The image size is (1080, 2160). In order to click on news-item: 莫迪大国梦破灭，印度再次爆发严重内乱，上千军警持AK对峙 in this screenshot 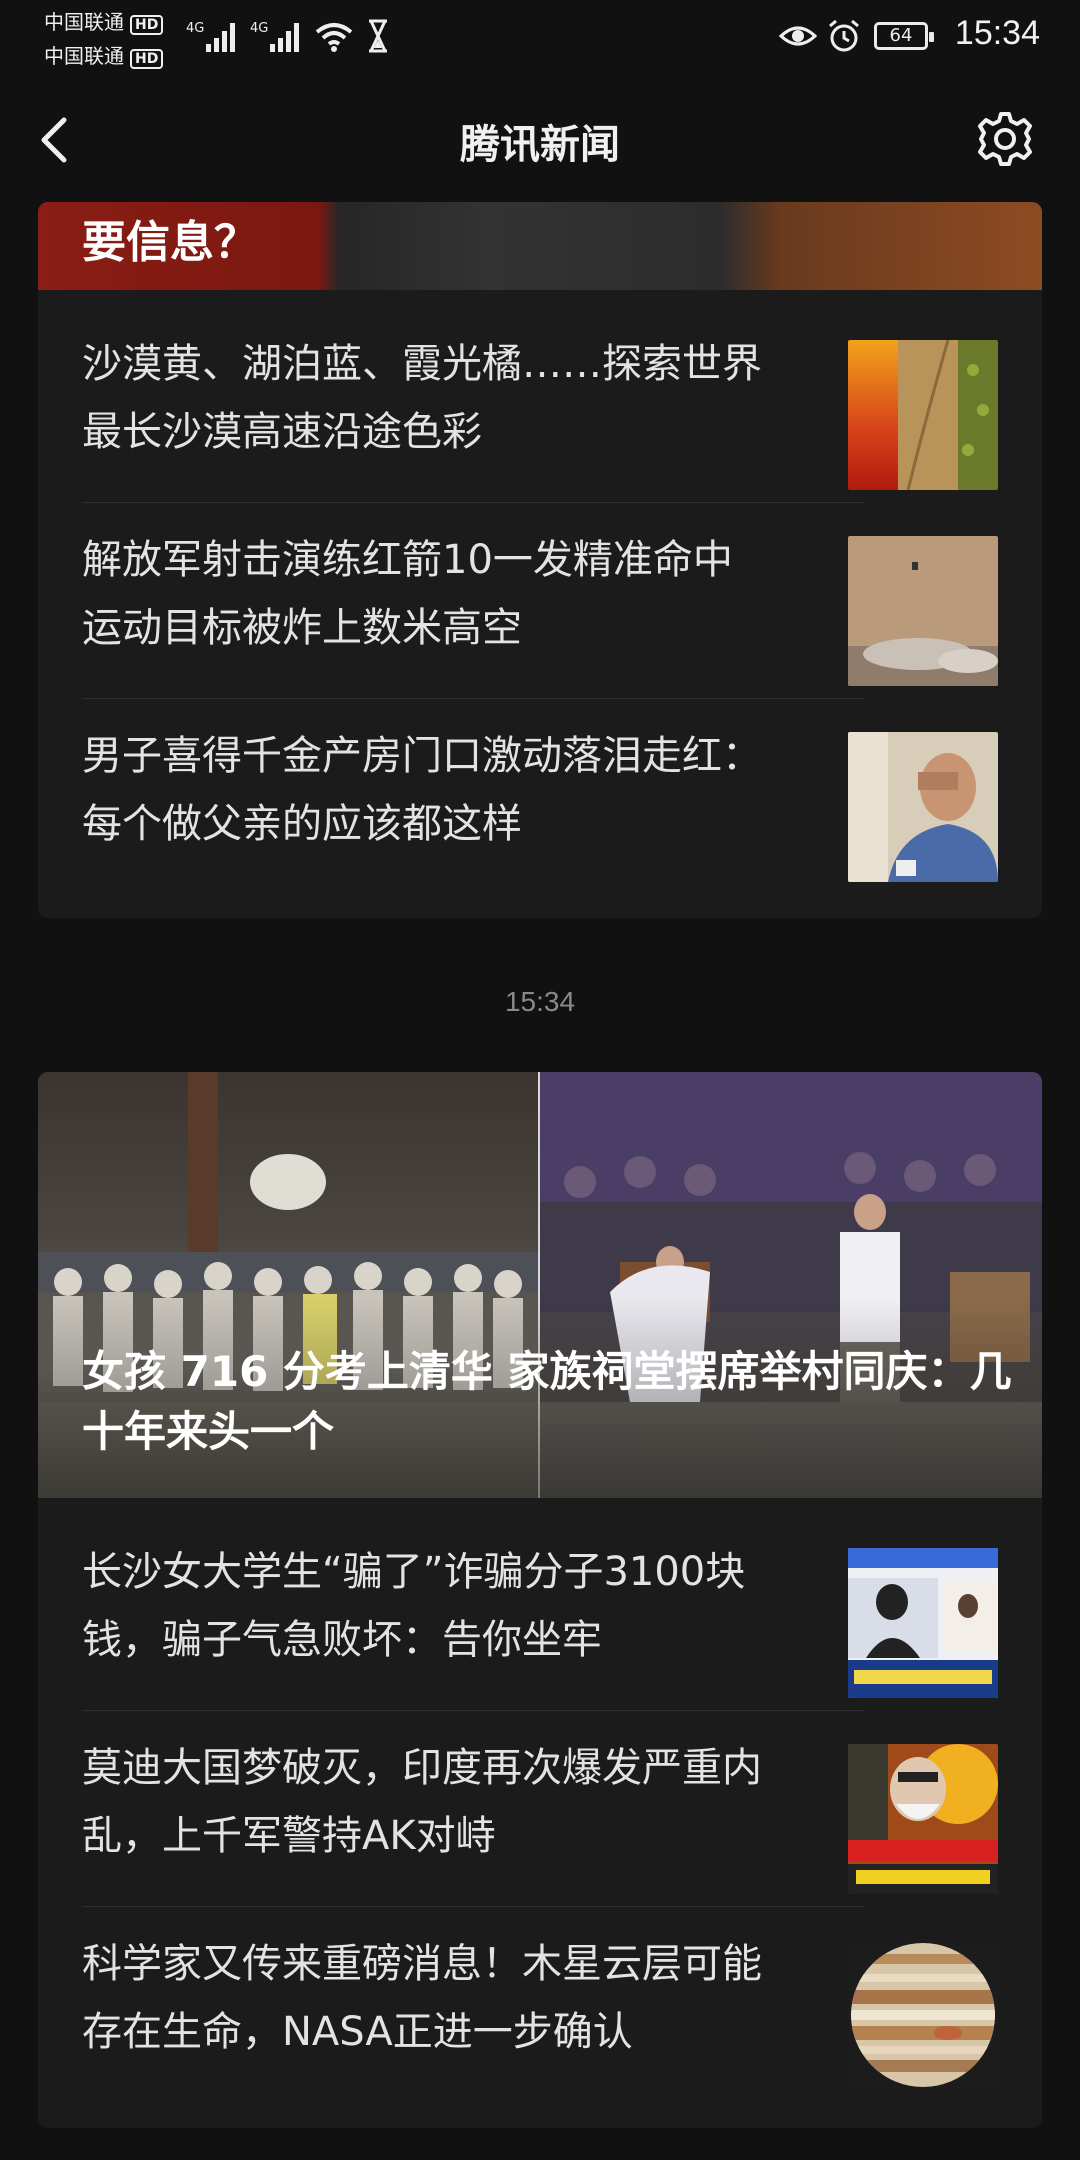, I will do `click(540, 1802)`.